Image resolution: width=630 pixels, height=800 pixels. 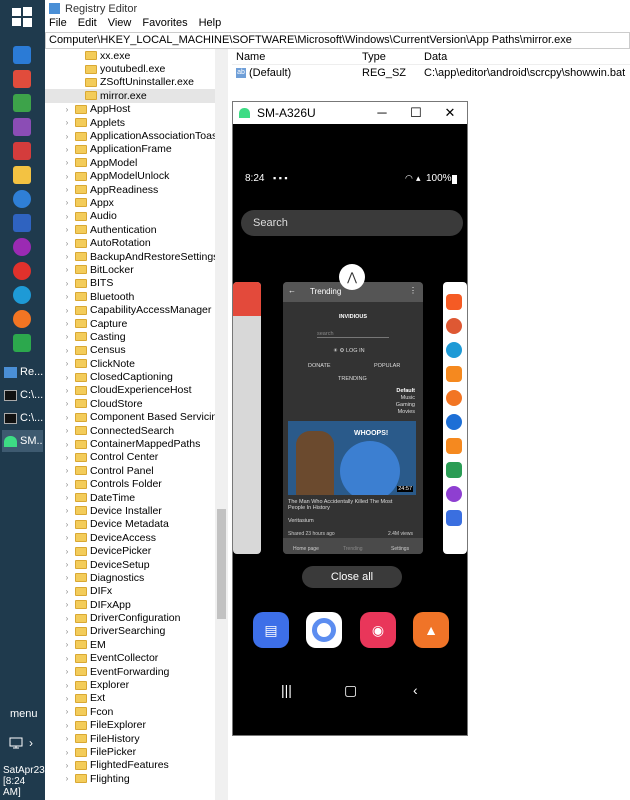 I want to click on filter-default: Default, so click(x=405, y=391).